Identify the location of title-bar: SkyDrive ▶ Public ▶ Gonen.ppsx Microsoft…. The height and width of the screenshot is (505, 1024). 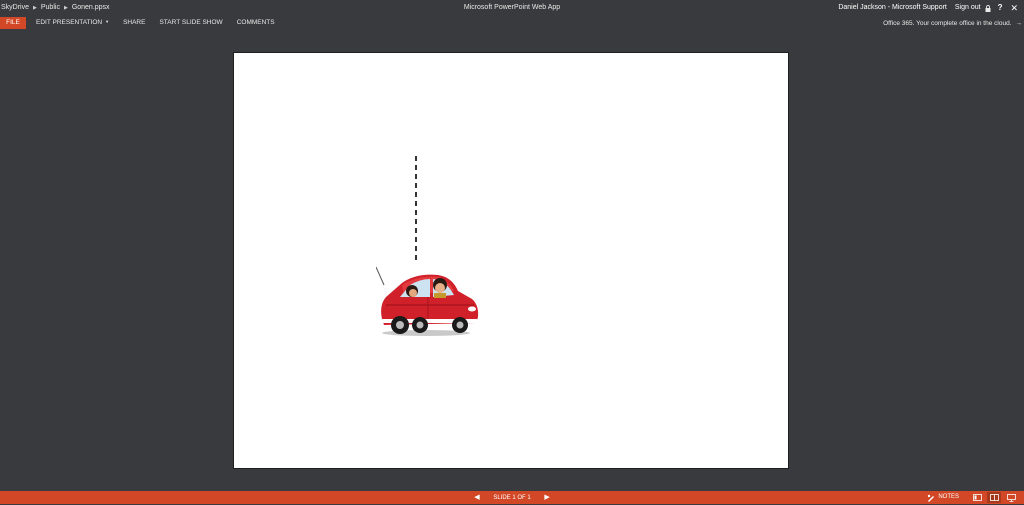
(512, 8).